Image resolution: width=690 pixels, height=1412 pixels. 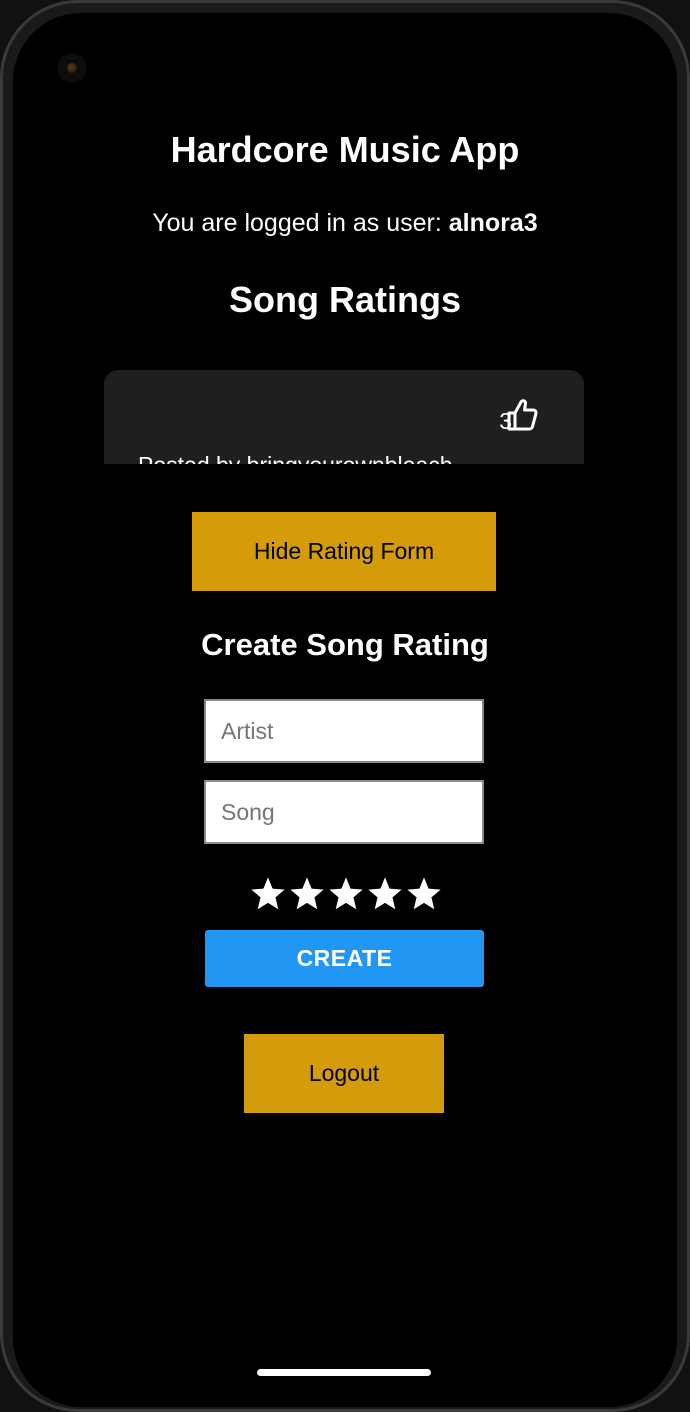 What do you see at coordinates (493, 223) in the screenshot?
I see `username: alnora3` at bounding box center [493, 223].